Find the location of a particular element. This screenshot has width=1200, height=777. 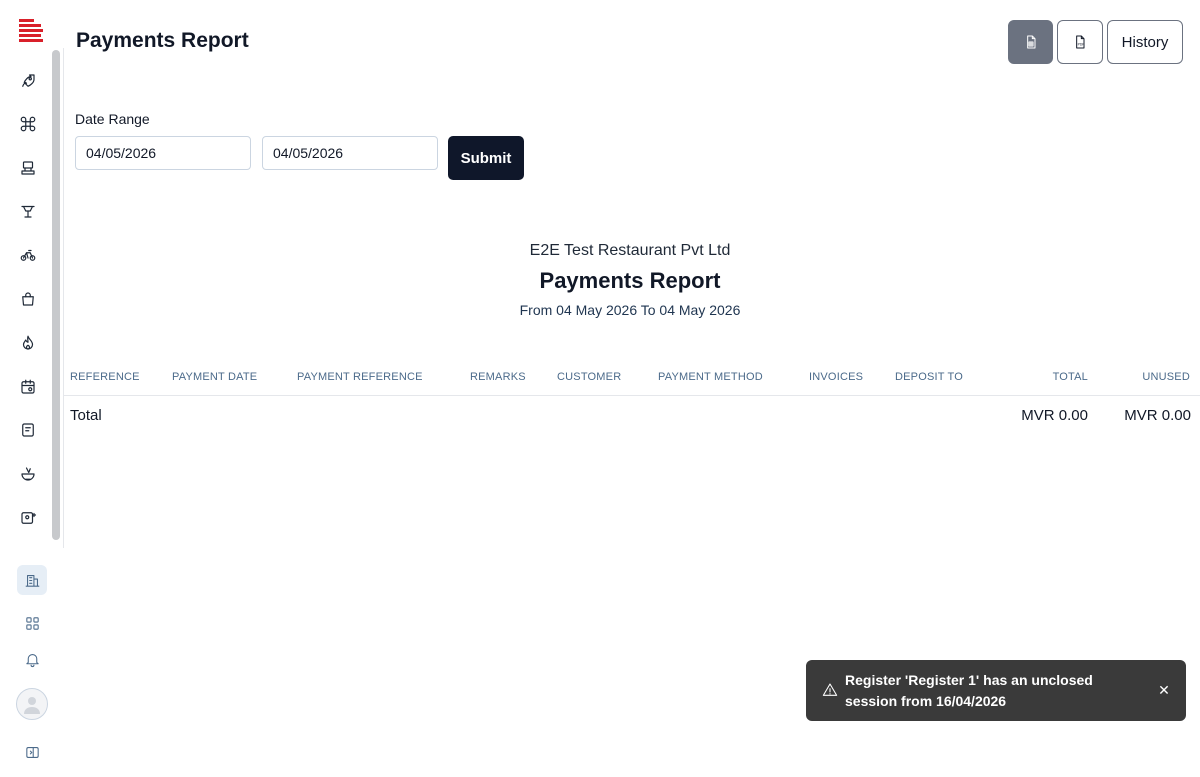

image-plus-icon is located at coordinates (29, 518).